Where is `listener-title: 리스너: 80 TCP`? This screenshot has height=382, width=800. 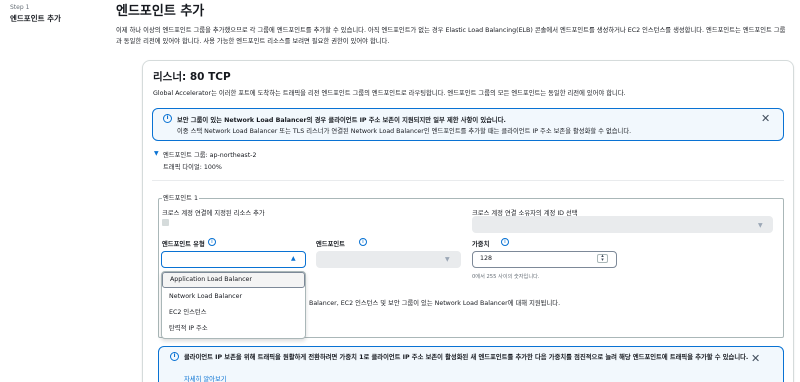
listener-title: 리스너: 80 TCP is located at coordinates (192, 77).